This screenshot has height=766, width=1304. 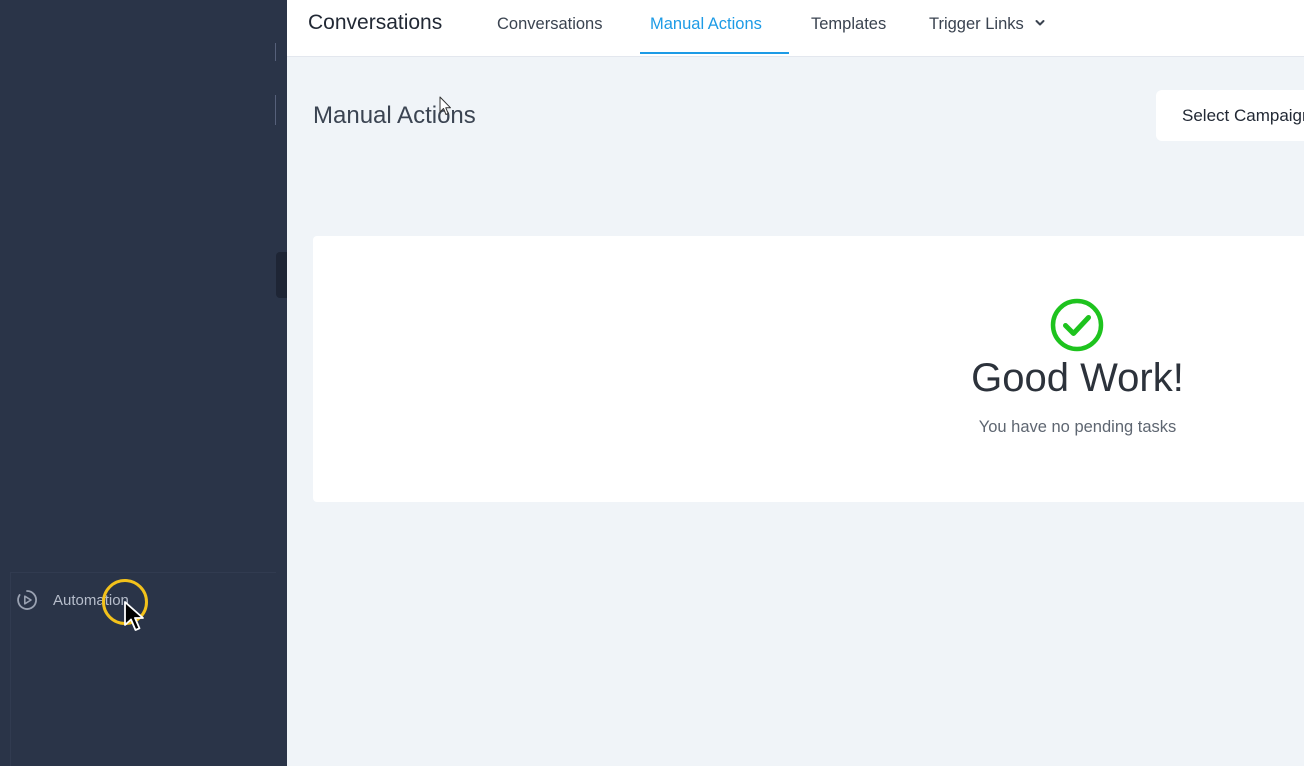 I want to click on app-title: Conversations, so click(x=375, y=22).